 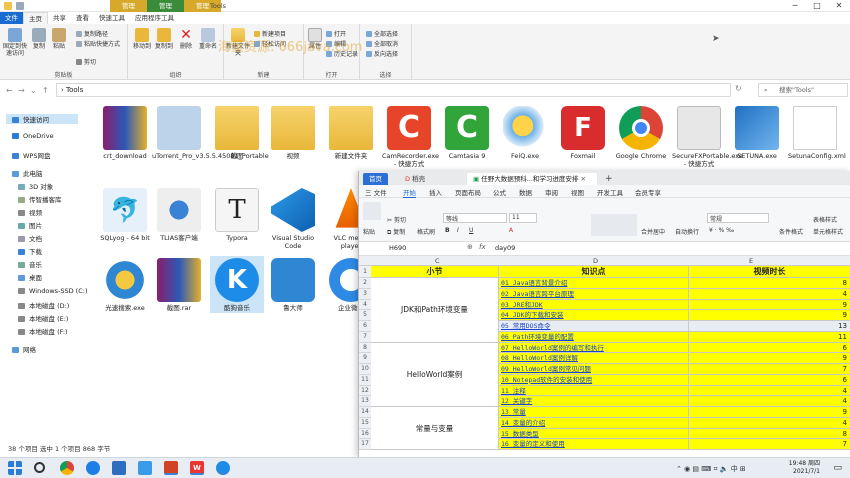 I want to click on row-header: 2, so click(x=365, y=283).